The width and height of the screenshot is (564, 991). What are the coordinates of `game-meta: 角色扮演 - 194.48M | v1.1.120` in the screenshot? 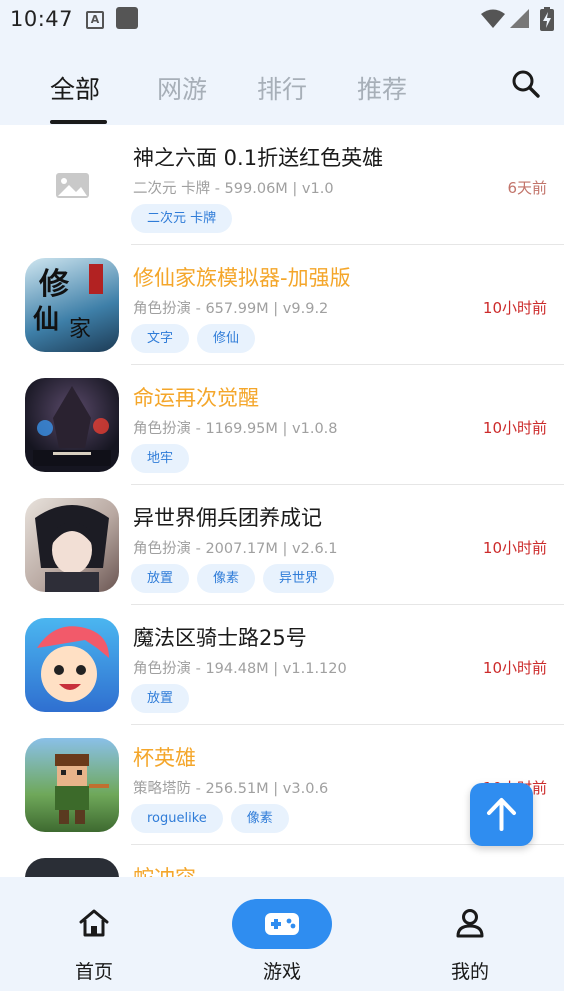 It's located at (240, 669).